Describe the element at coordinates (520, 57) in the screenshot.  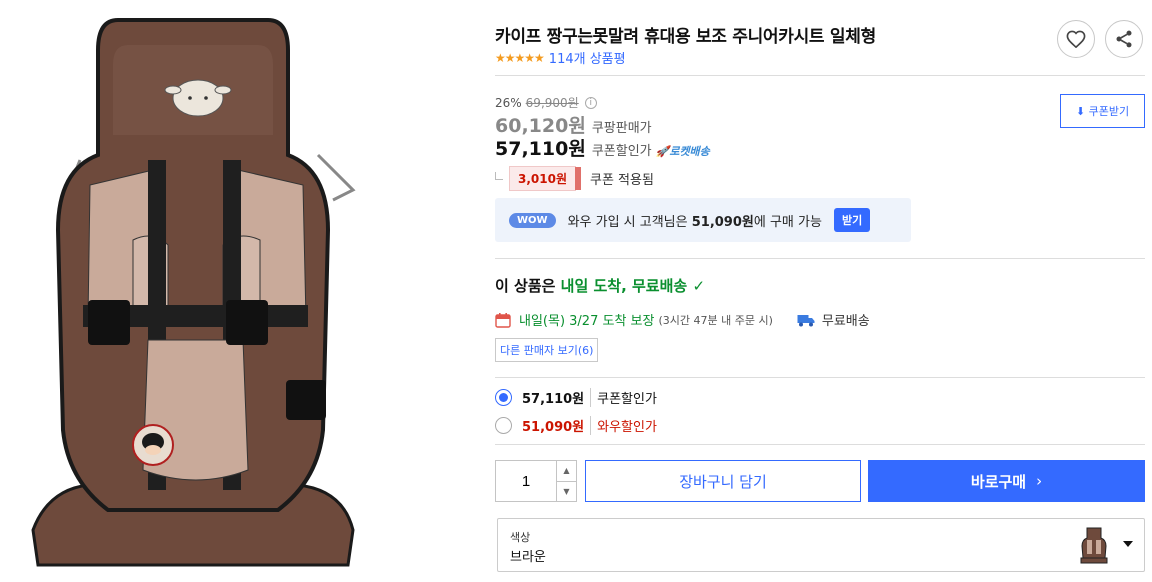
I see `star-rating: ★★★★★` at that location.